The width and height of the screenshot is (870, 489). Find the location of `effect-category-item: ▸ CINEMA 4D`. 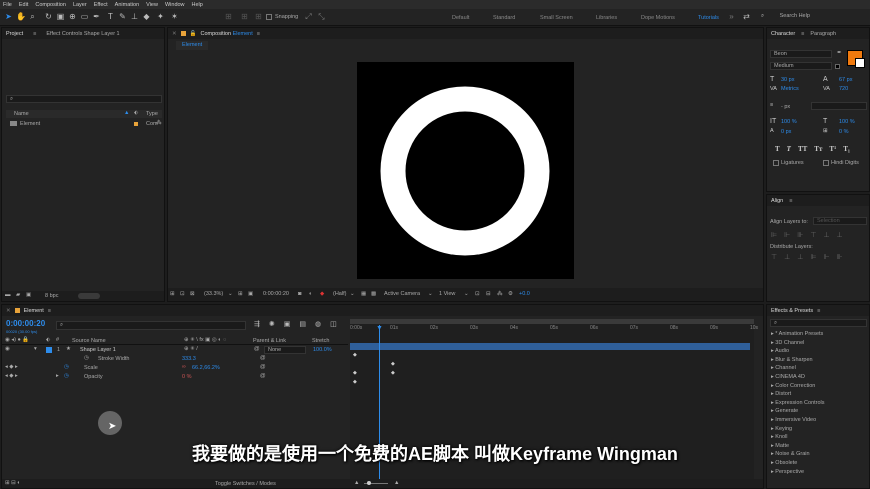

effect-category-item: ▸ CINEMA 4D is located at coordinates (788, 377).